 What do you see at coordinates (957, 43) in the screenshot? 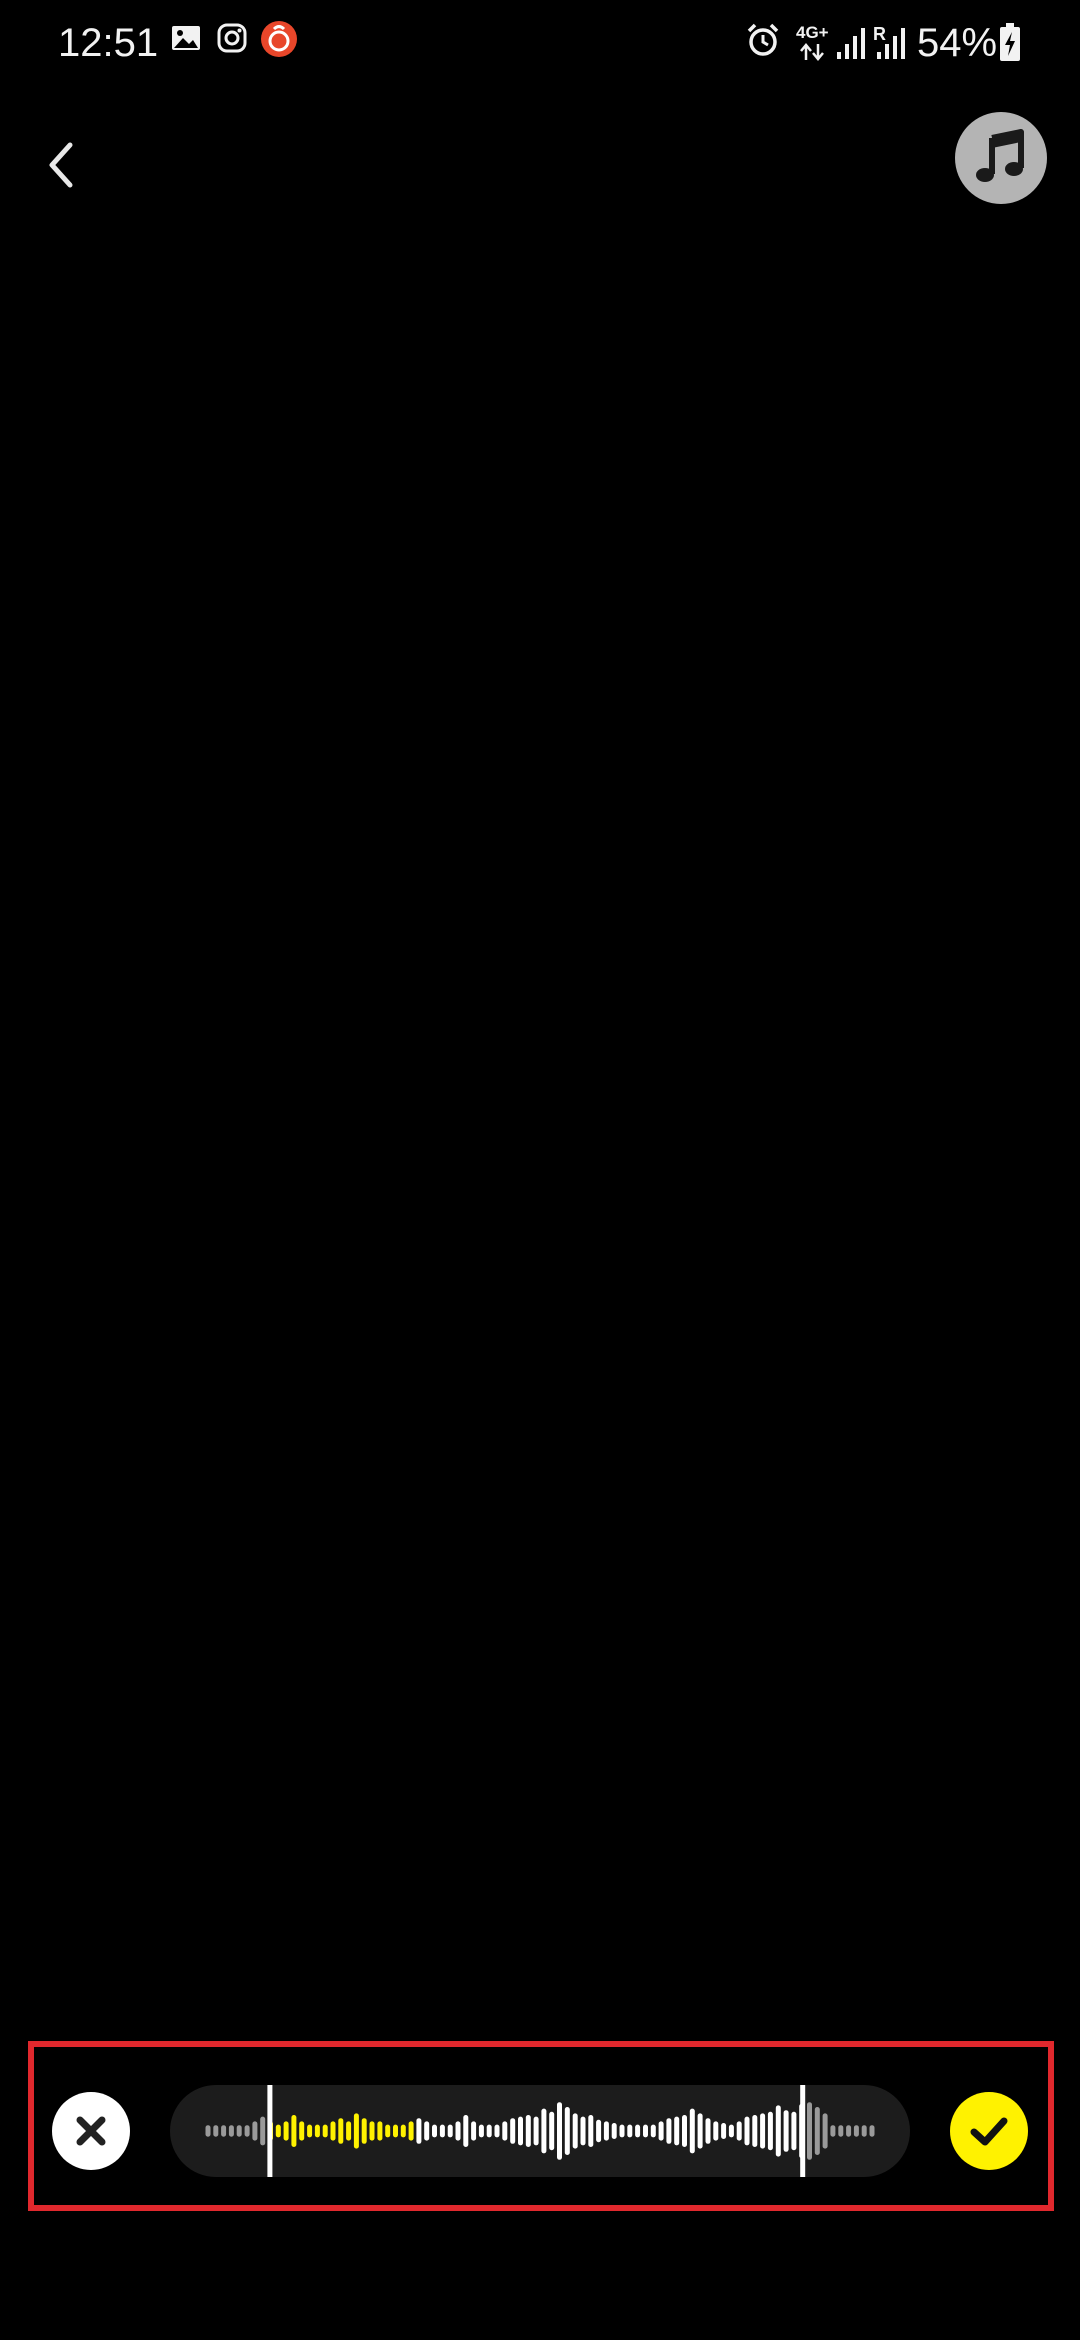
I see `battery-percentage: 54%` at bounding box center [957, 43].